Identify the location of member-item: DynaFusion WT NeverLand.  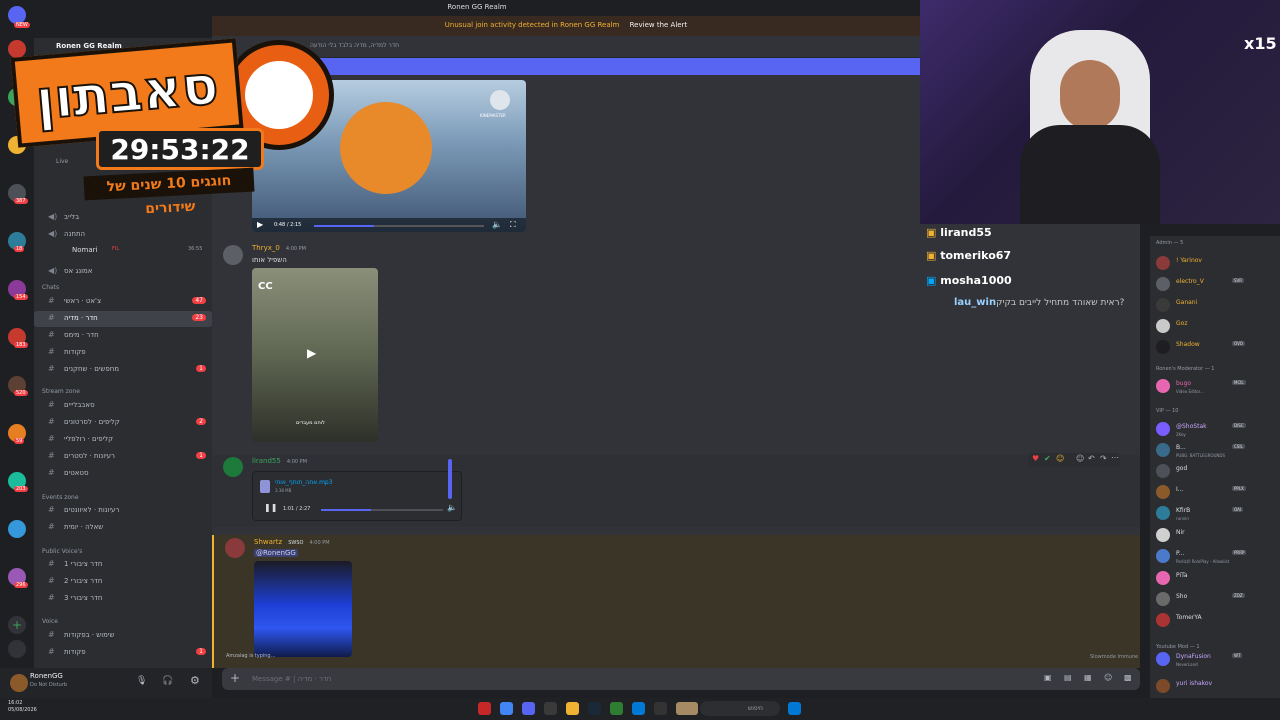
(1218, 660).